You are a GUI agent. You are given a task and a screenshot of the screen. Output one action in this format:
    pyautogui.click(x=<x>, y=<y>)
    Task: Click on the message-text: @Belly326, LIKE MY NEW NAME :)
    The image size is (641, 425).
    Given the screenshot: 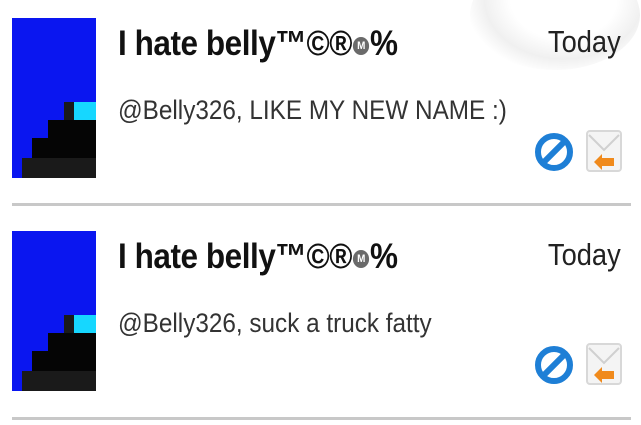 What is the action you would take?
    pyautogui.click(x=312, y=110)
    